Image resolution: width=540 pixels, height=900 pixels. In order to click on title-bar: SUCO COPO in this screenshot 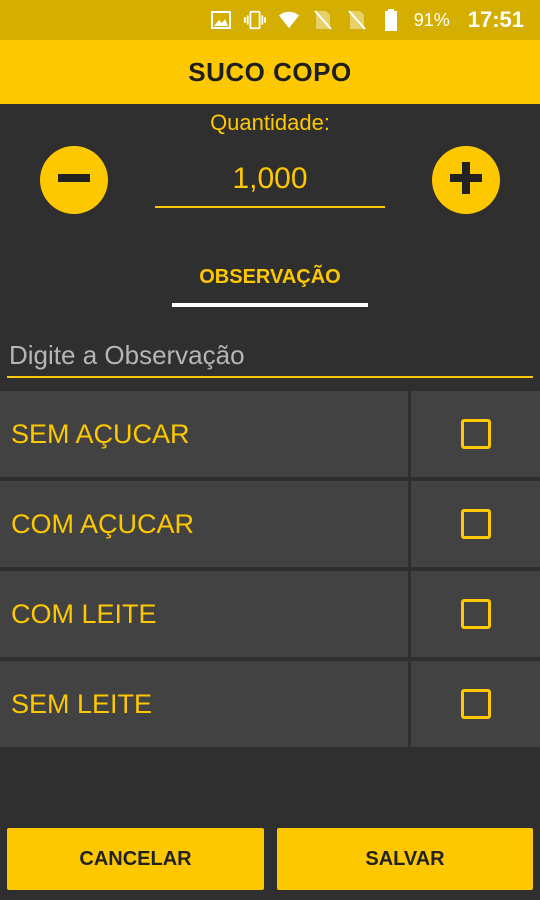, I will do `click(270, 72)`.